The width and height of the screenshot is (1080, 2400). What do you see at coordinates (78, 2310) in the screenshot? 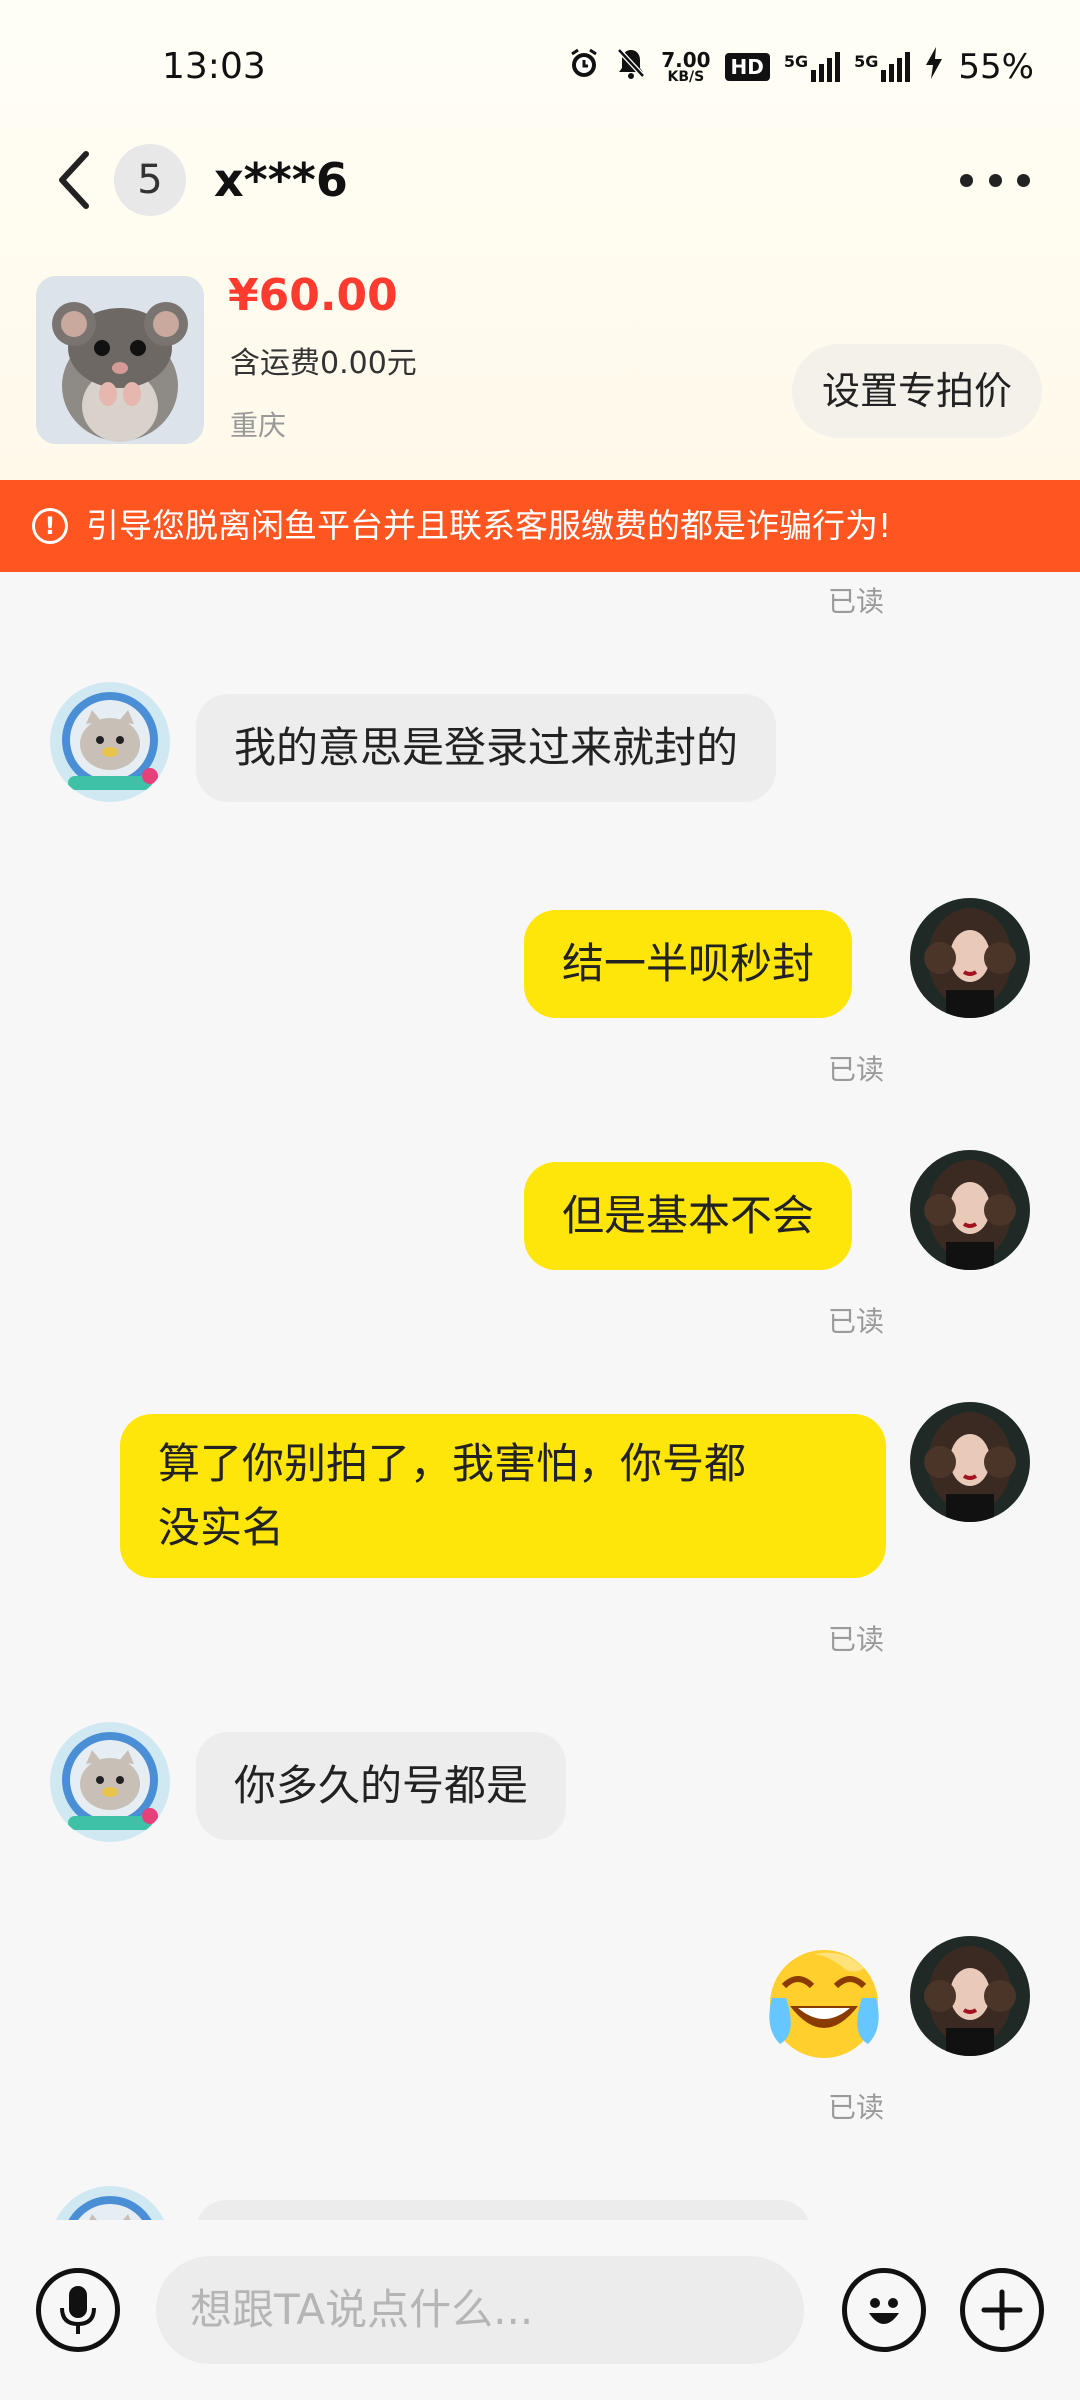
I see `microphone-icon` at bounding box center [78, 2310].